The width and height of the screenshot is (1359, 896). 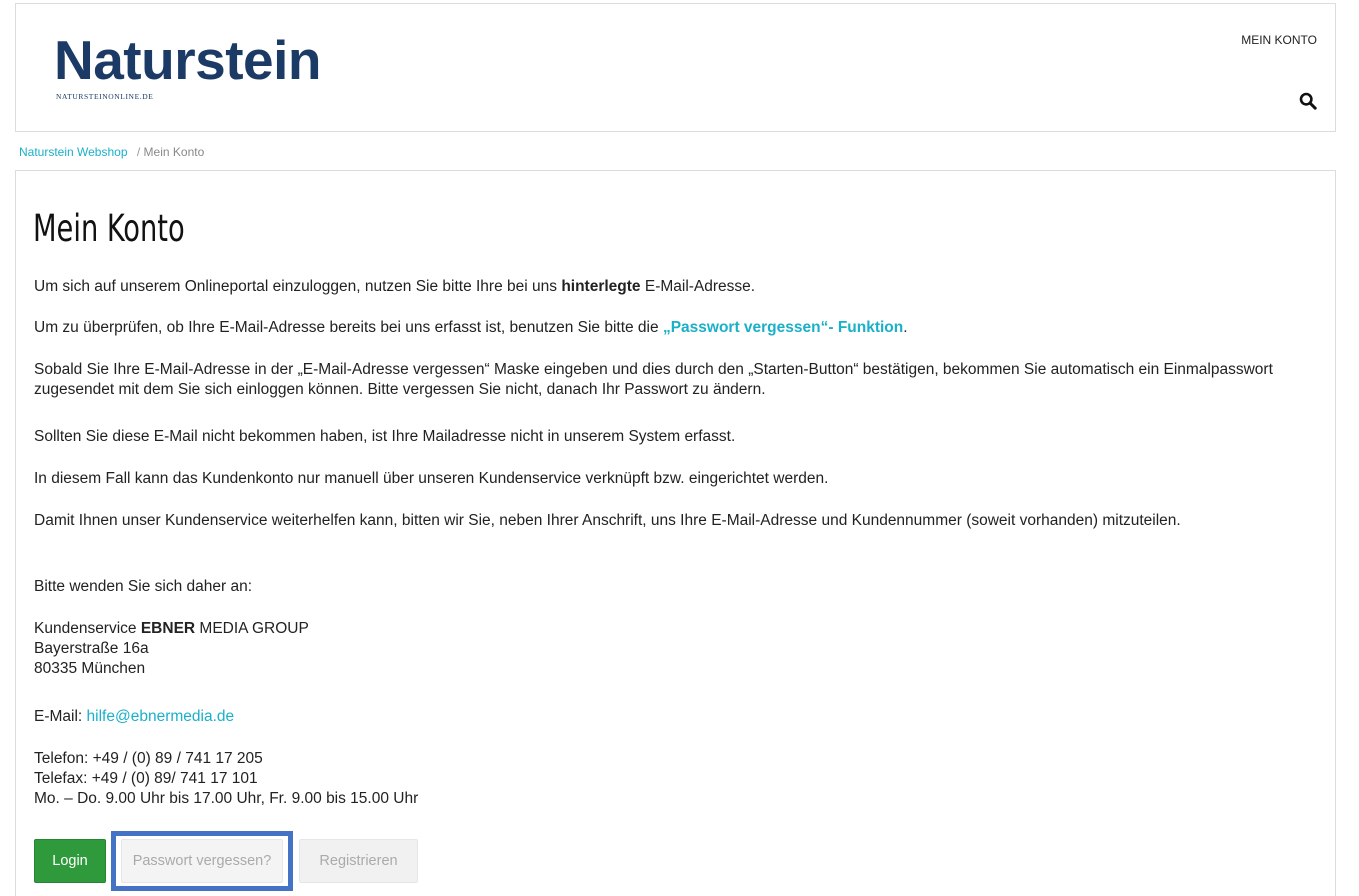 I want to click on fax-text: Telefax: +49 / (0) 89/ 741 17 101, so click(x=146, y=778).